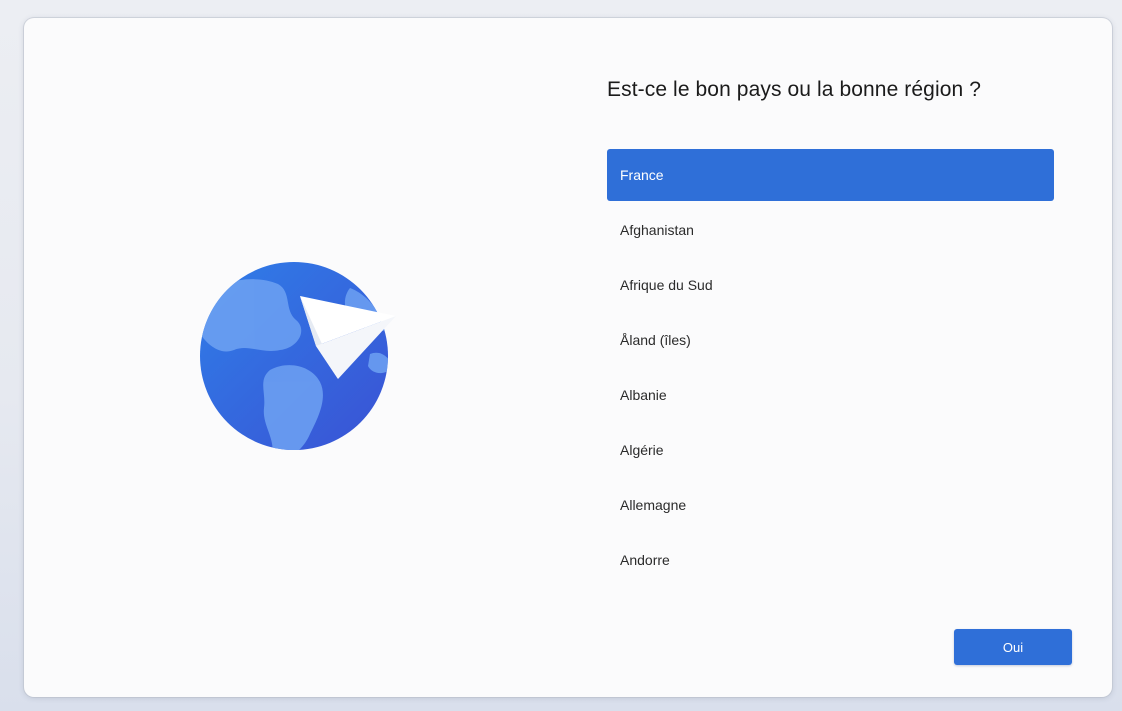 Image resolution: width=1122 pixels, height=711 pixels. What do you see at coordinates (830, 395) in the screenshot?
I see `list-item: Albanie` at bounding box center [830, 395].